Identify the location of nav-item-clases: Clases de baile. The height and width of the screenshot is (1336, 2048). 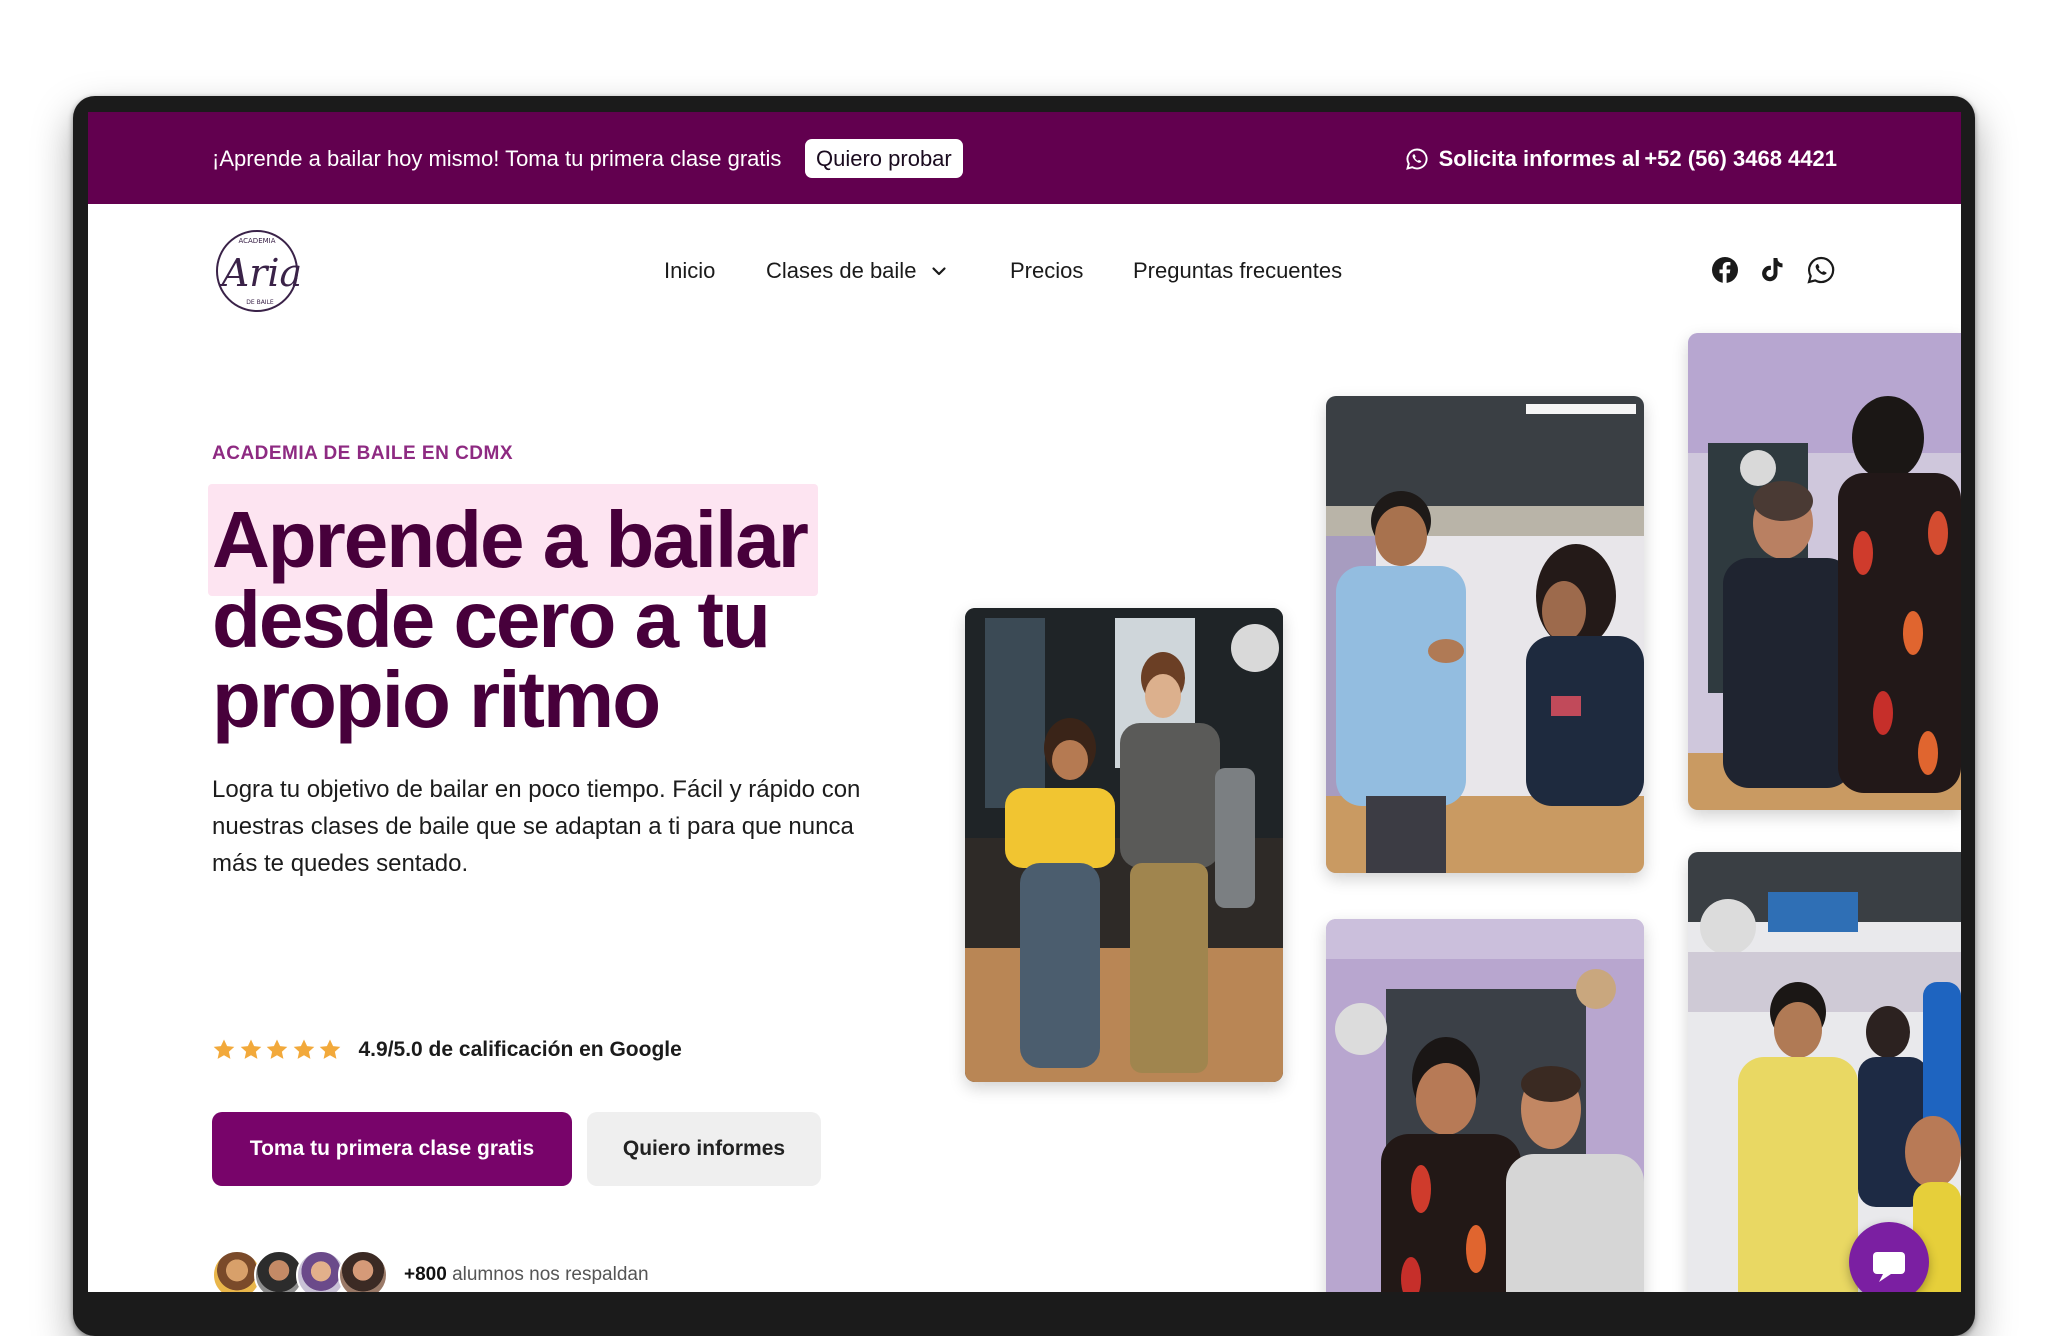
(857, 271).